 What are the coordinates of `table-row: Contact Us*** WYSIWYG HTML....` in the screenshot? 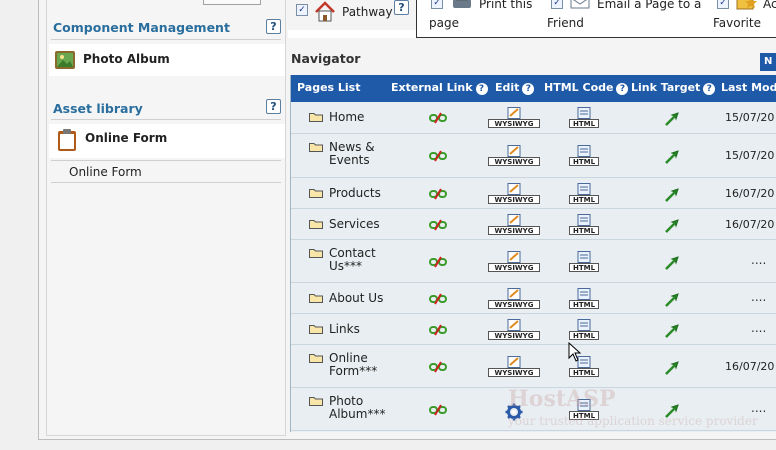 It's located at (533, 261).